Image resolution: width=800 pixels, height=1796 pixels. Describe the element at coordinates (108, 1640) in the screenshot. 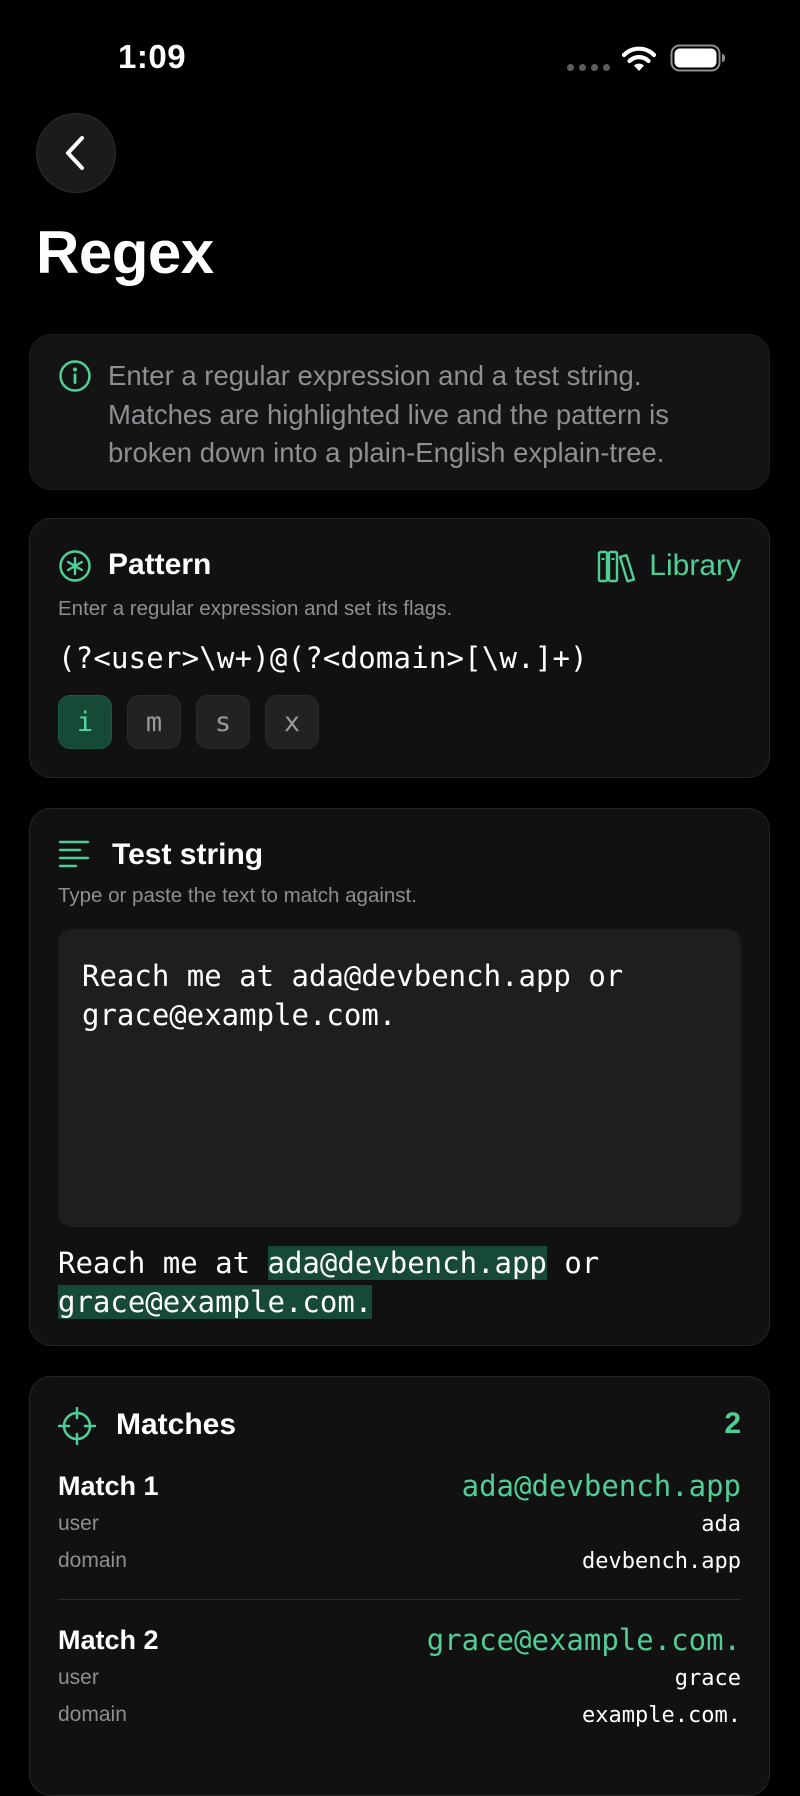

I see `match-label: Match 2` at that location.